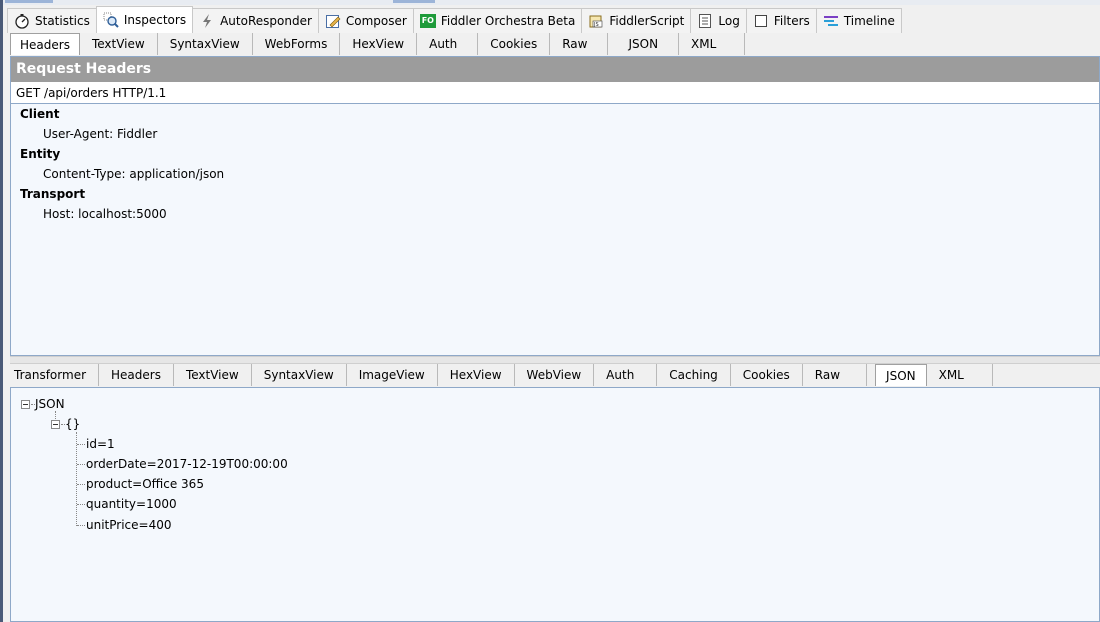 The image size is (1100, 622). Describe the element at coordinates (136, 375) in the screenshot. I see `resp-tab-headers: Headers` at that location.